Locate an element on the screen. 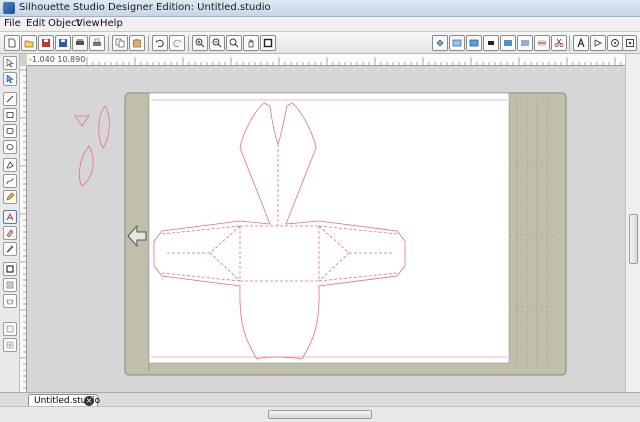 The height and width of the screenshot is (422, 640). horizontal-scroll-thumb is located at coordinates (320, 414).